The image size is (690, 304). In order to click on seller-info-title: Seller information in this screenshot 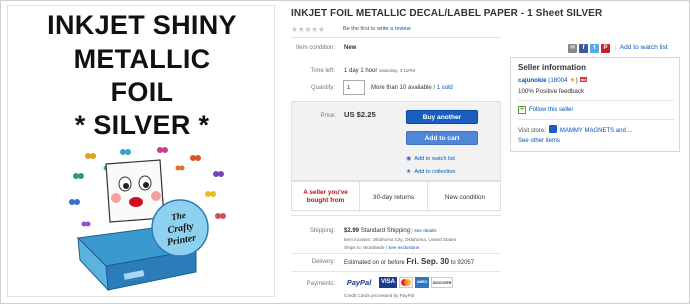, I will do `click(552, 67)`.